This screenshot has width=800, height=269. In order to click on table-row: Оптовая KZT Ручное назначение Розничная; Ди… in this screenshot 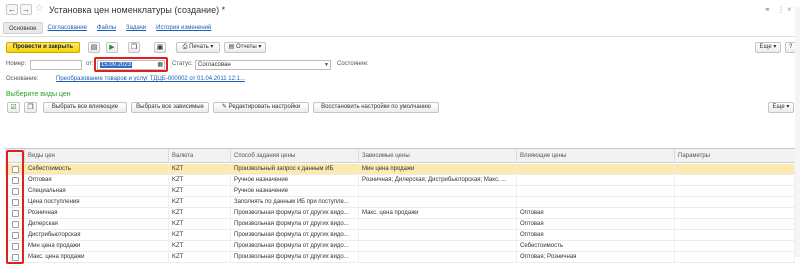, I will do `click(400, 180)`.